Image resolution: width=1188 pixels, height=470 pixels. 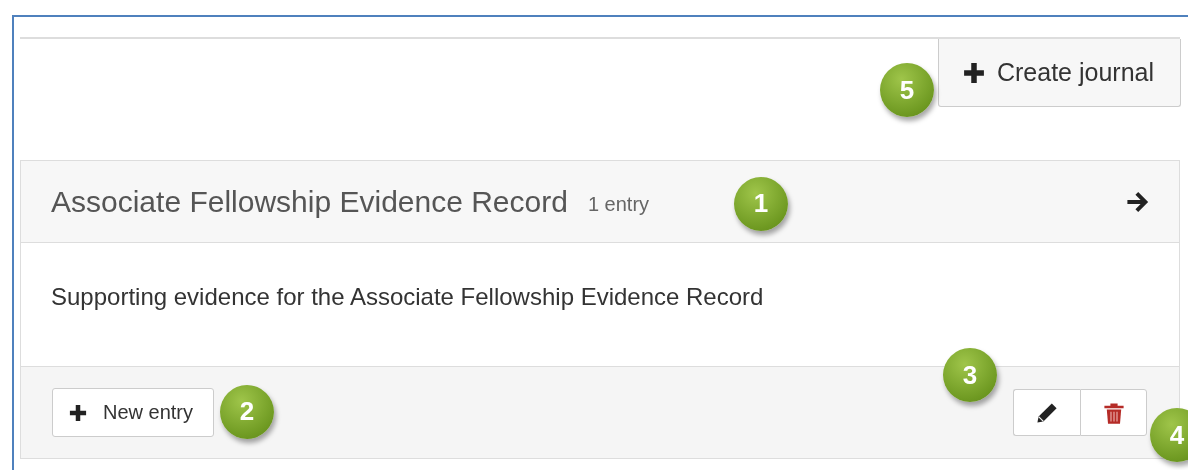 I want to click on callout-badge: 1, so click(x=760, y=203).